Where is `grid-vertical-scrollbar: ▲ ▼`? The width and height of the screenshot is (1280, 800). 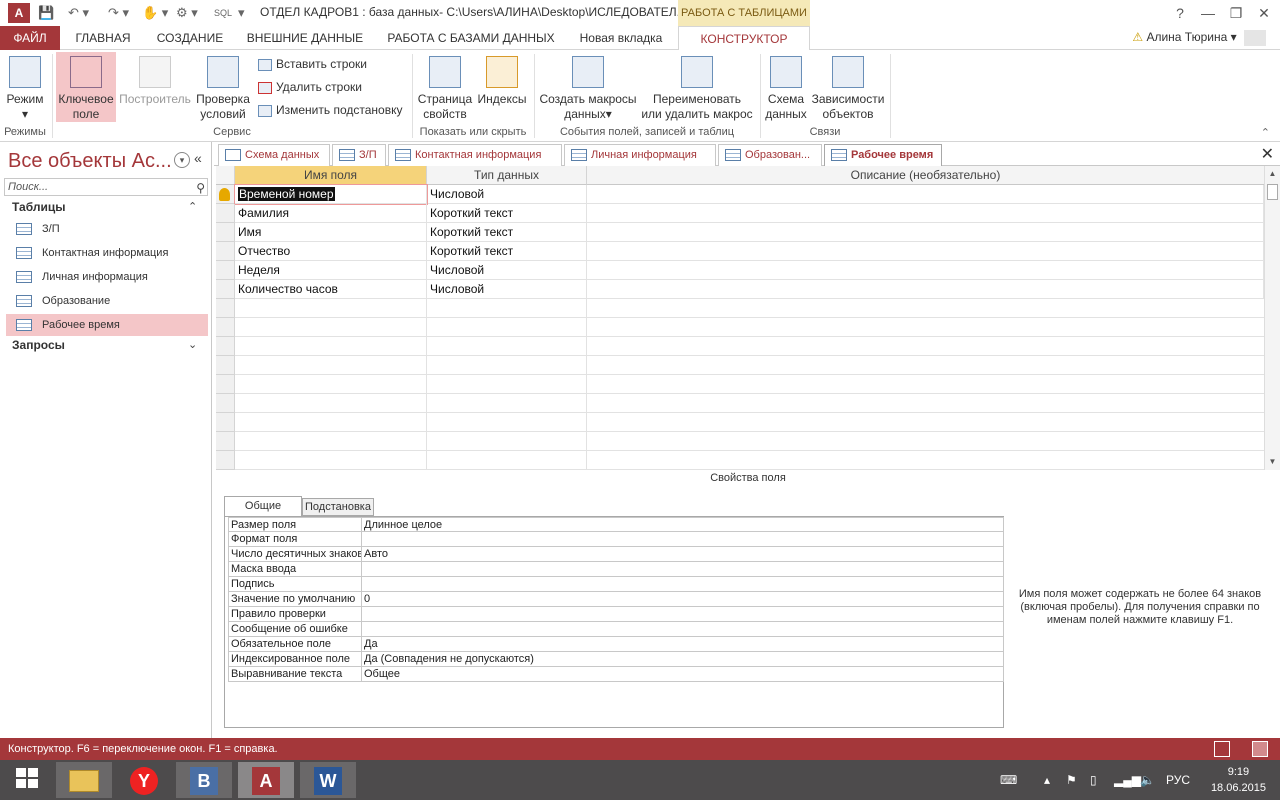 grid-vertical-scrollbar: ▲ ▼ is located at coordinates (1272, 318).